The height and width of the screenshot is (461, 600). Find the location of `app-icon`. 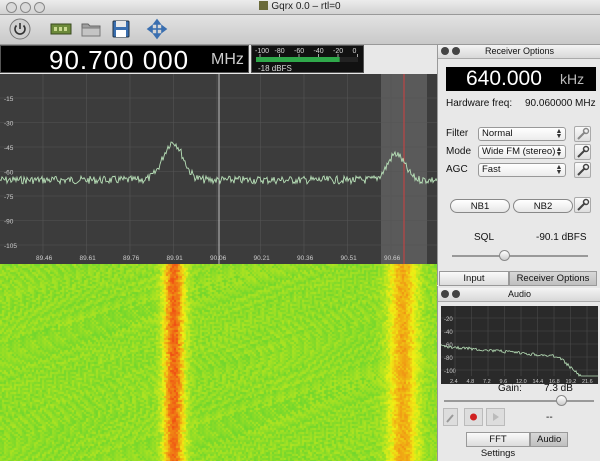

app-icon is located at coordinates (264, 5).